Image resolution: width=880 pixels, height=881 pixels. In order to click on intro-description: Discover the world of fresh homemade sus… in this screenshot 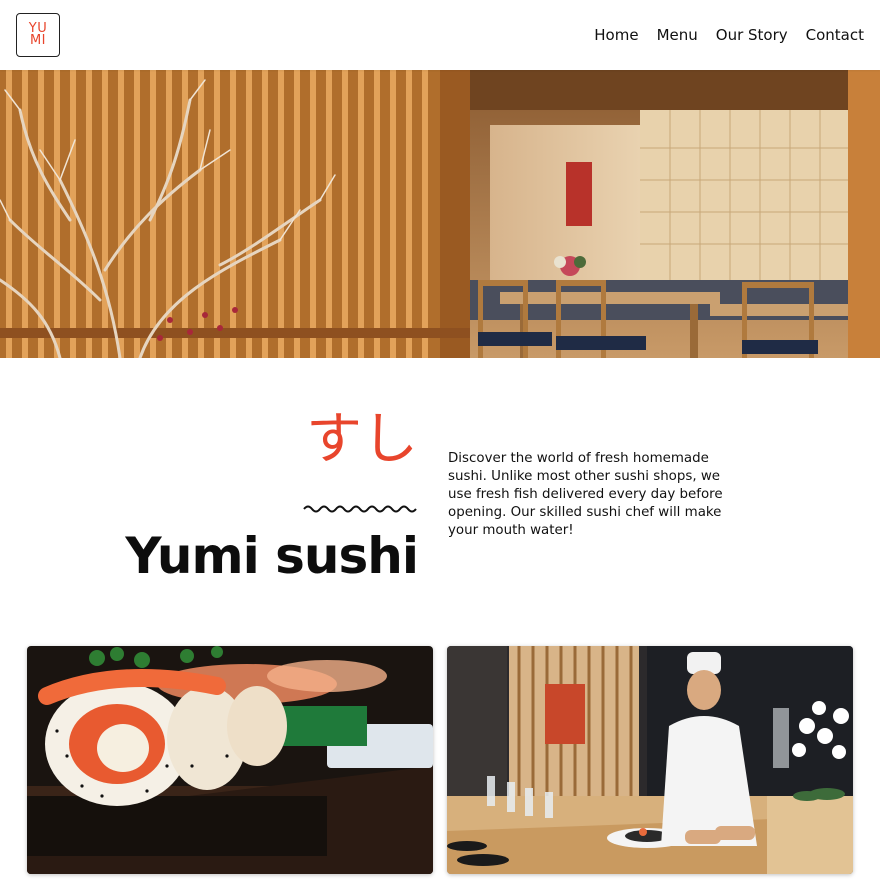, I will do `click(585, 494)`.